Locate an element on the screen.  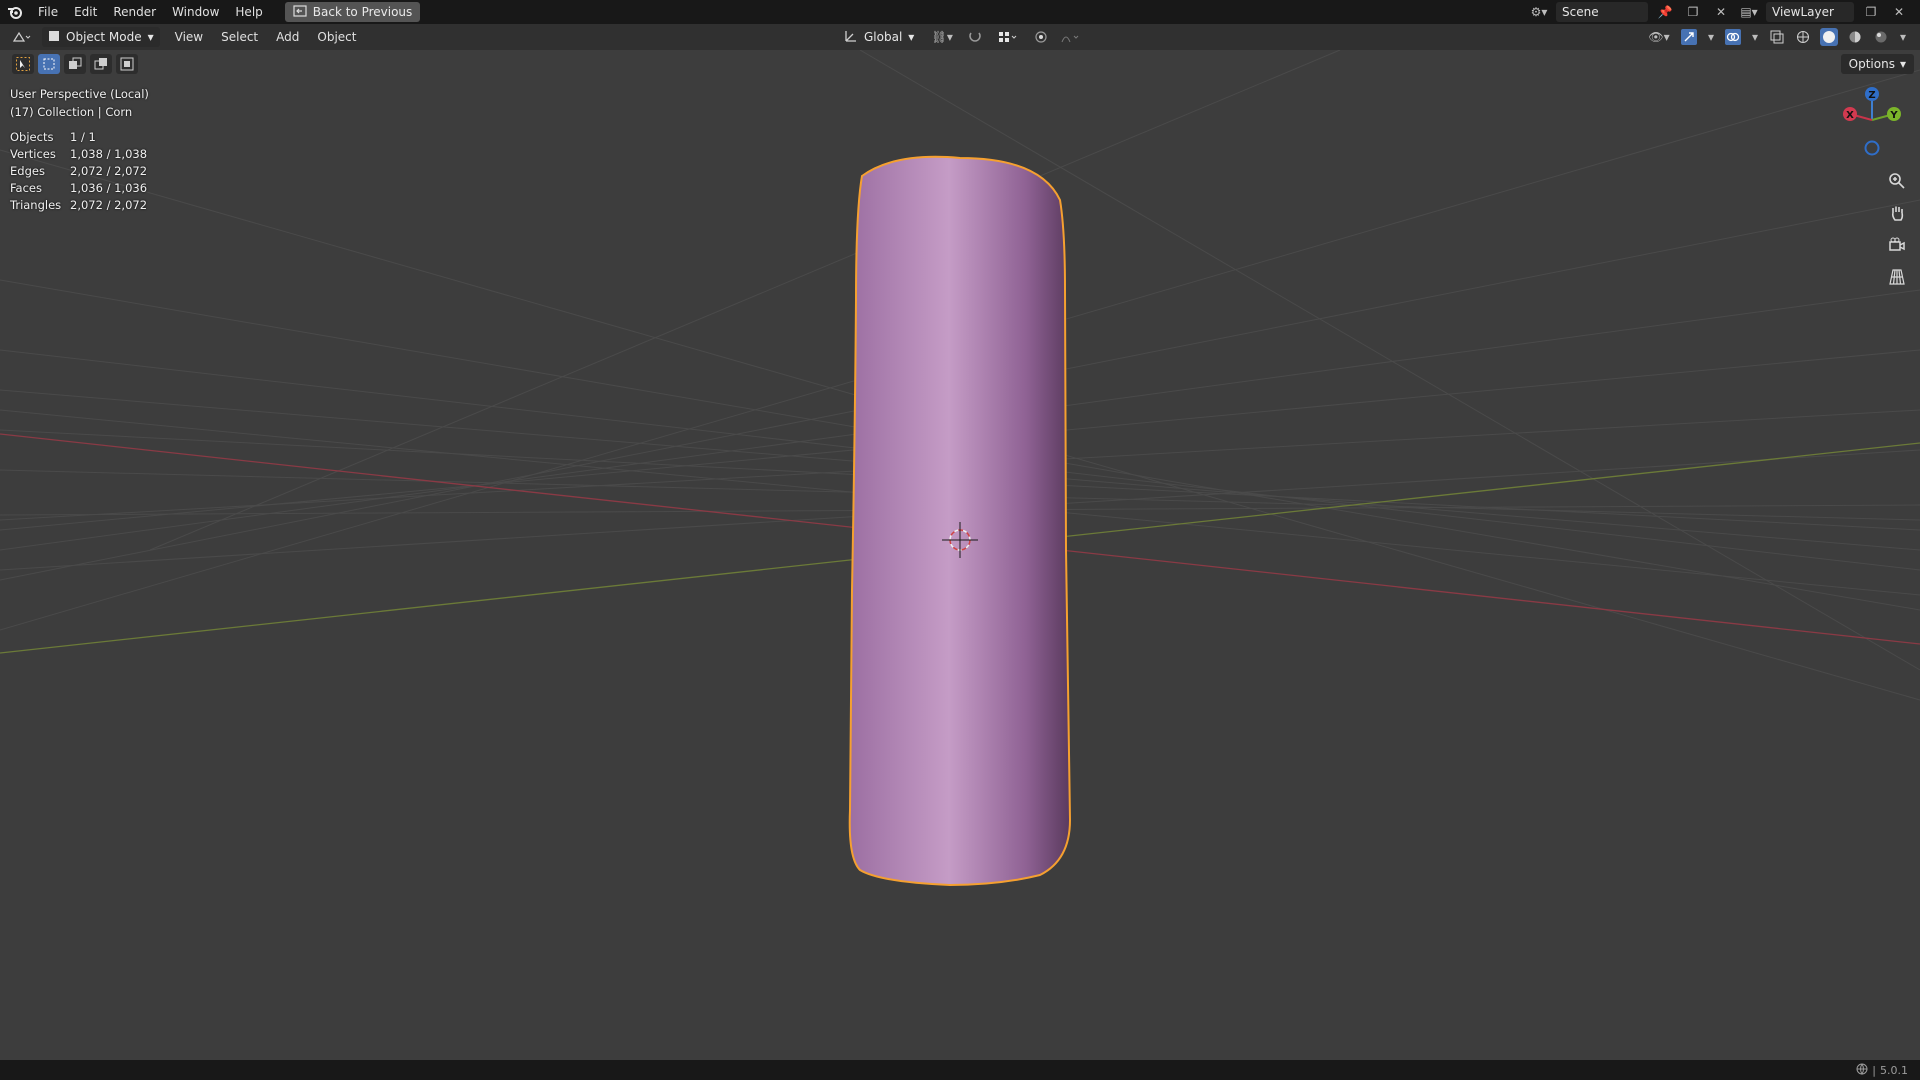
orientation-label: Global is located at coordinates (883, 37).